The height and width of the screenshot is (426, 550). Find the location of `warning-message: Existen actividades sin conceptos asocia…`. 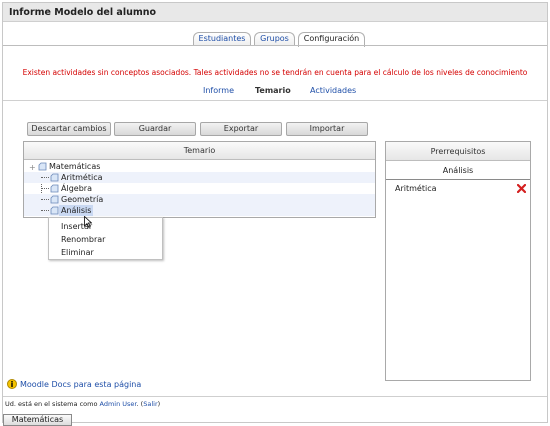

warning-message: Existen actividades sin conceptos asocia… is located at coordinates (275, 72).